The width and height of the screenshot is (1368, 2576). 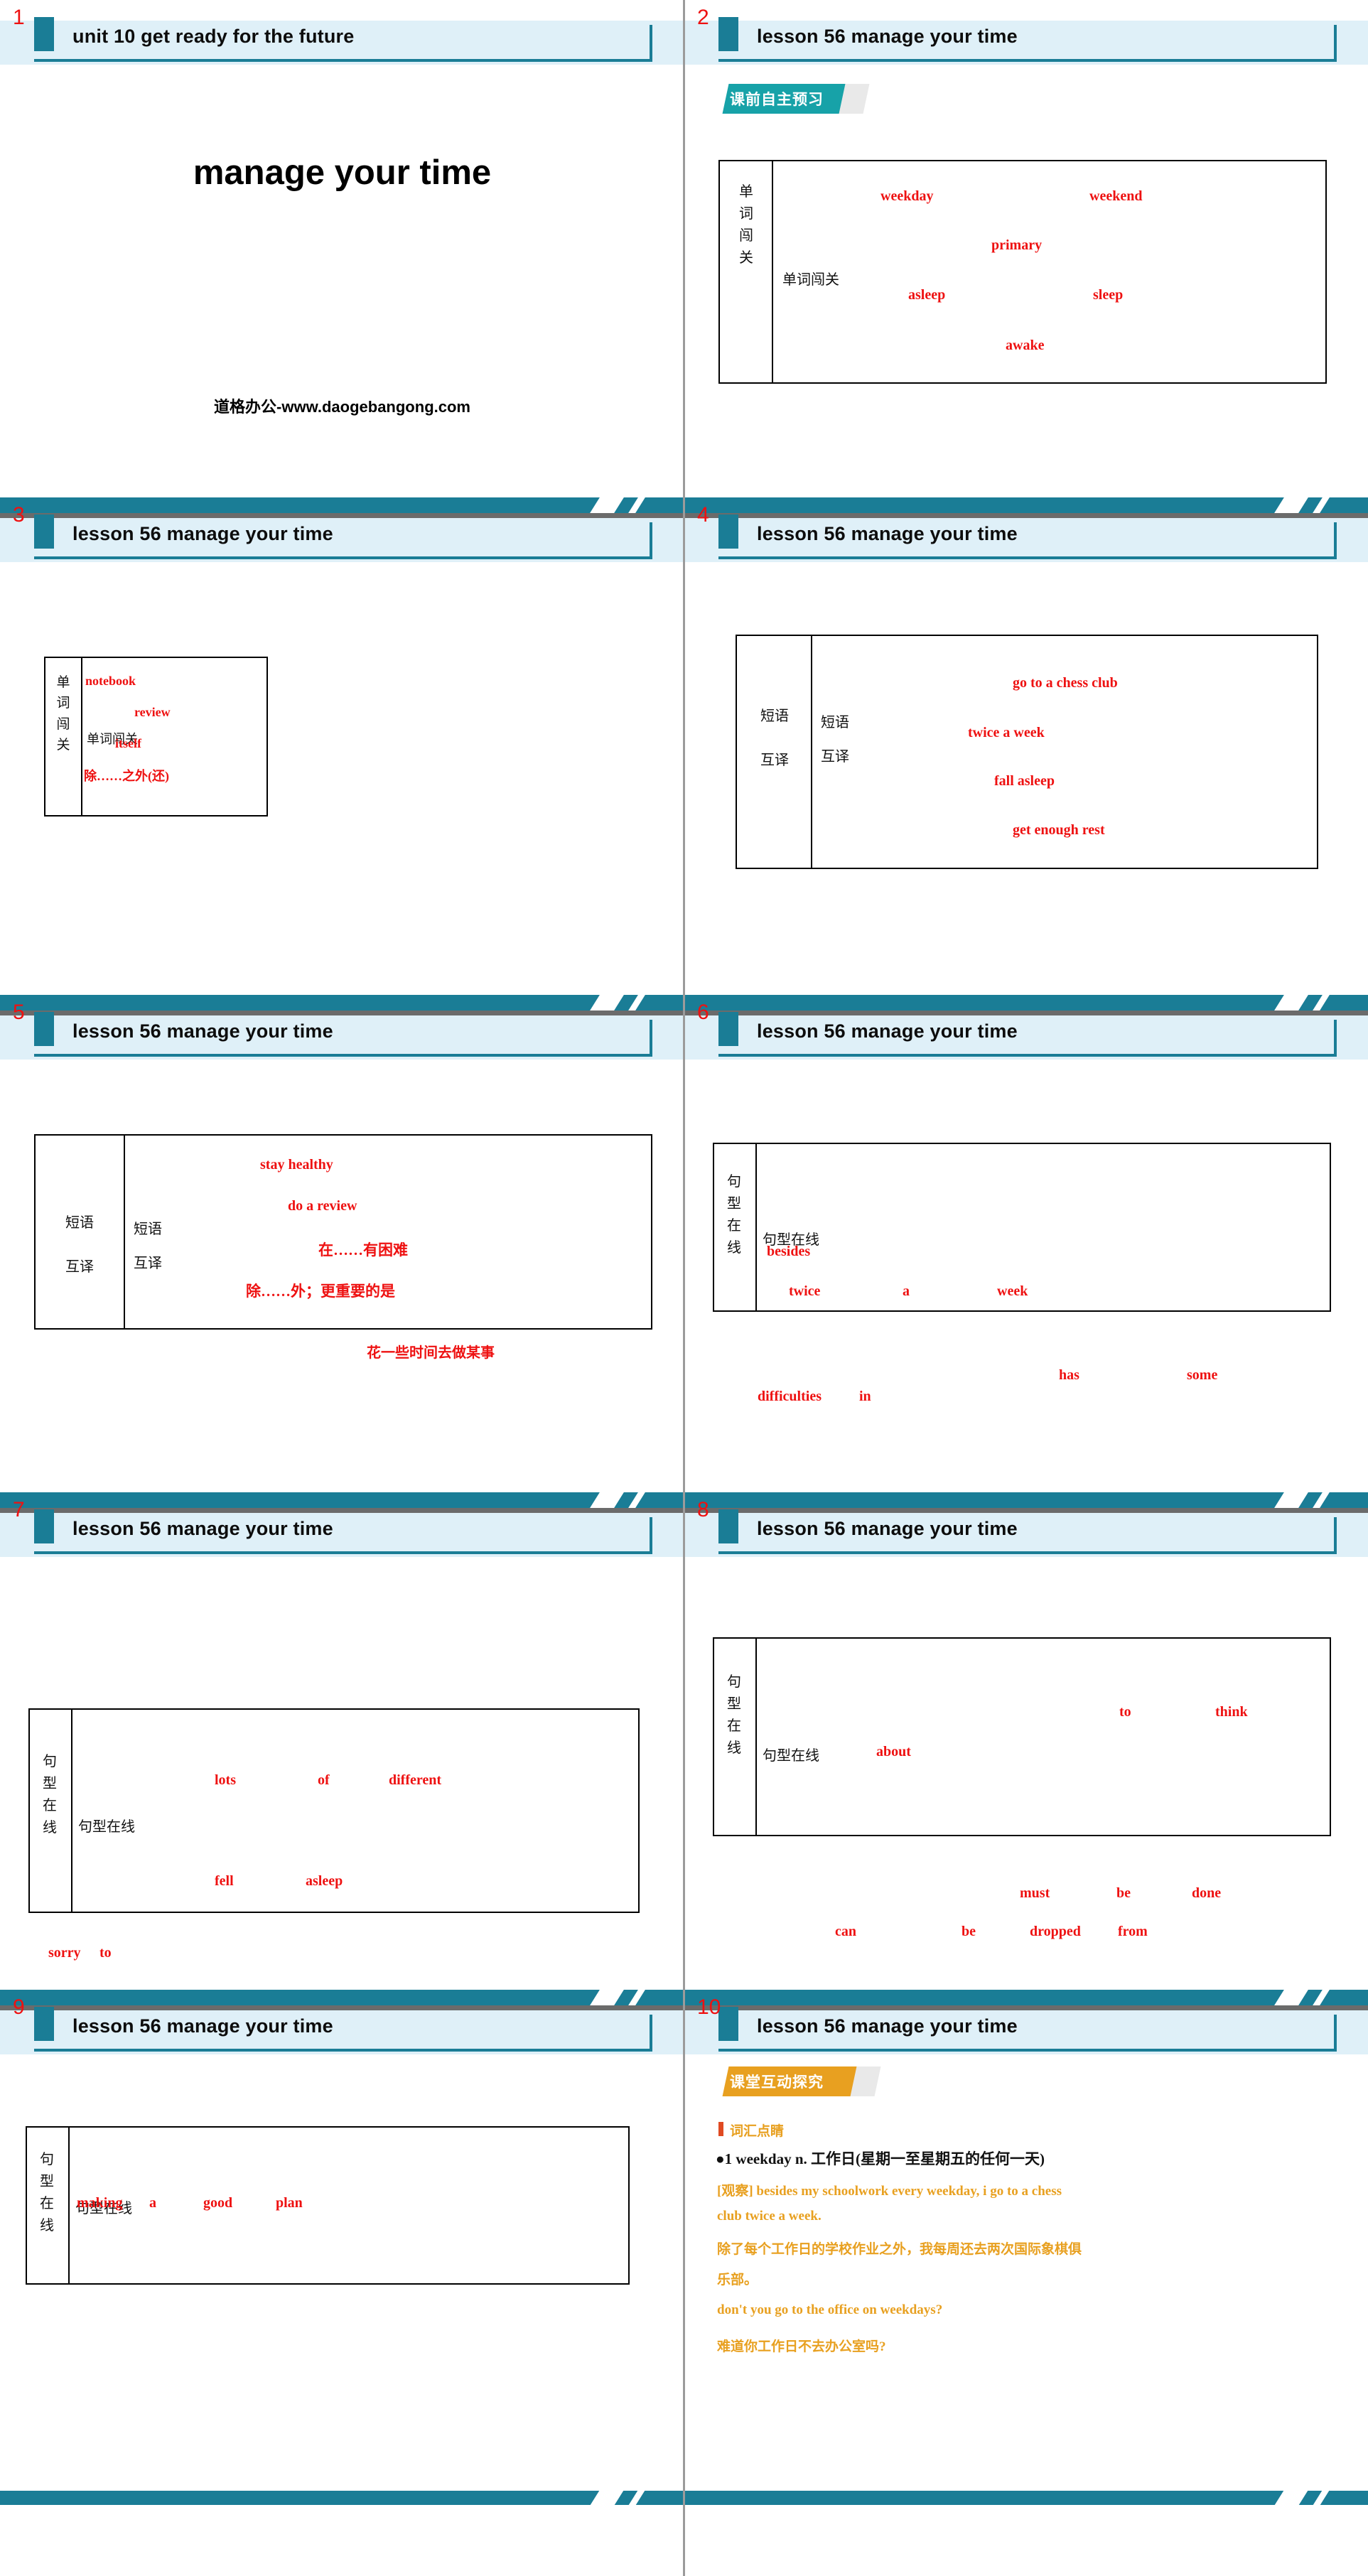 What do you see at coordinates (1065, 683) in the screenshot?
I see `phrase-chess-club: go to a chess club` at bounding box center [1065, 683].